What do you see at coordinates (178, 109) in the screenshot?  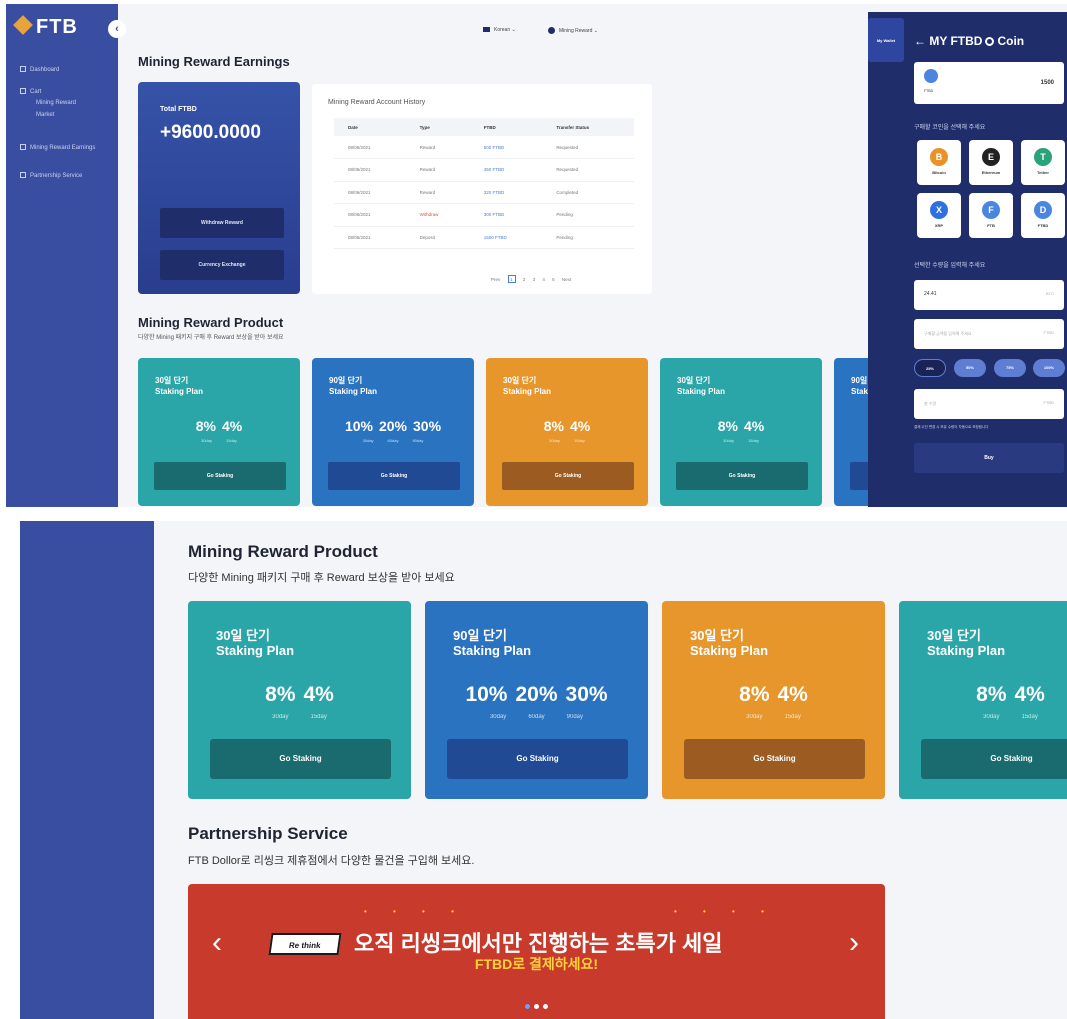 I see `total-label: Total FTBD` at bounding box center [178, 109].